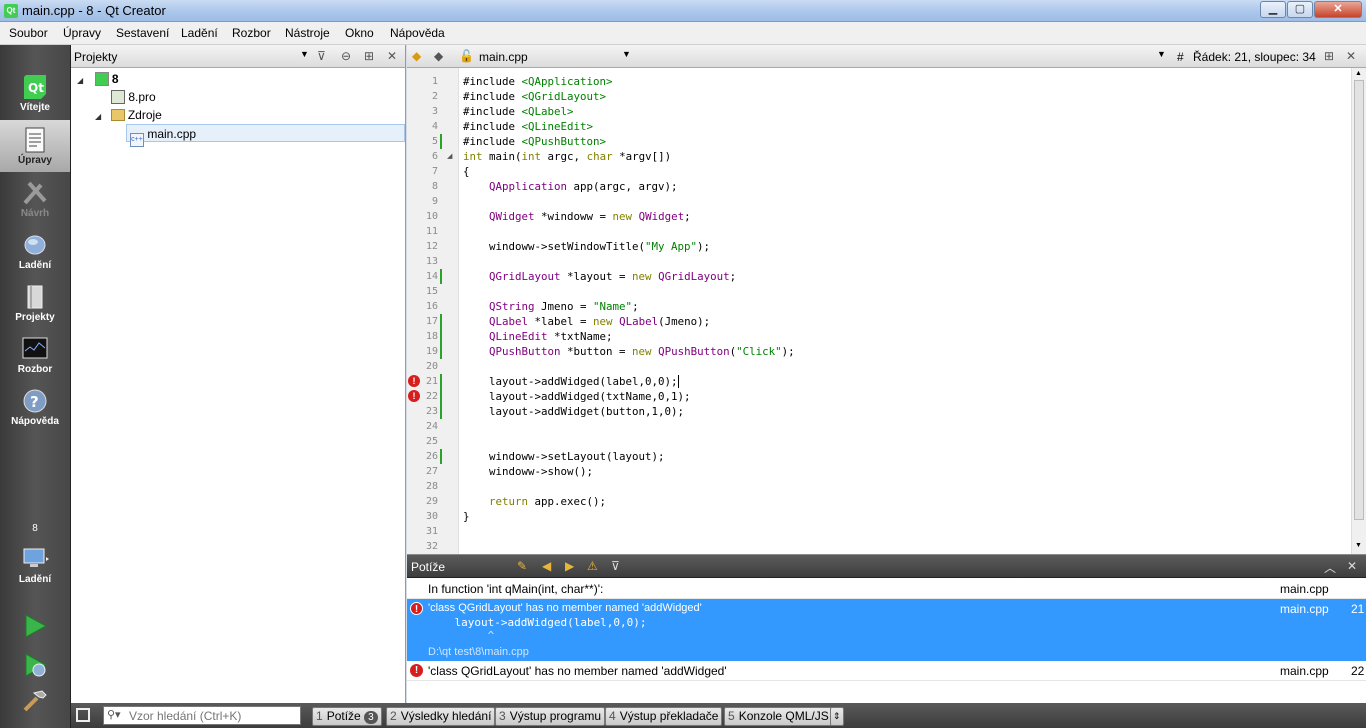  Describe the element at coordinates (347, 716) in the screenshot. I see `output-tab-issues: 1 Potíže 3` at that location.